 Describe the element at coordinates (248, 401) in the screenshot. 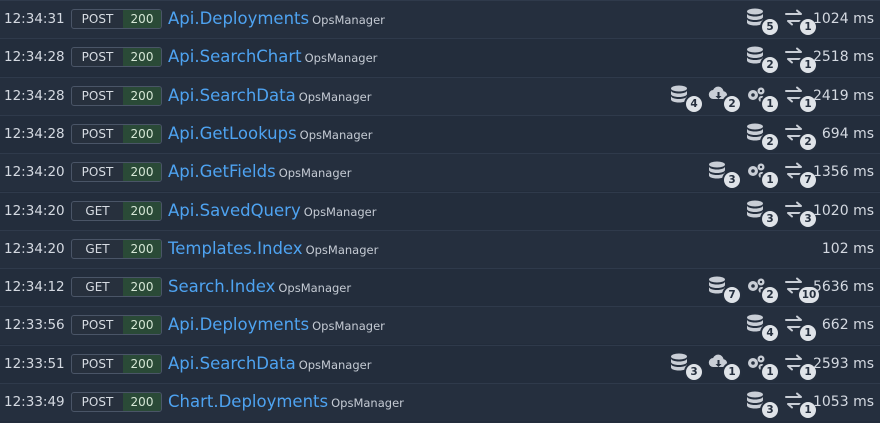

I see `route-link: Chart.Deployments` at that location.